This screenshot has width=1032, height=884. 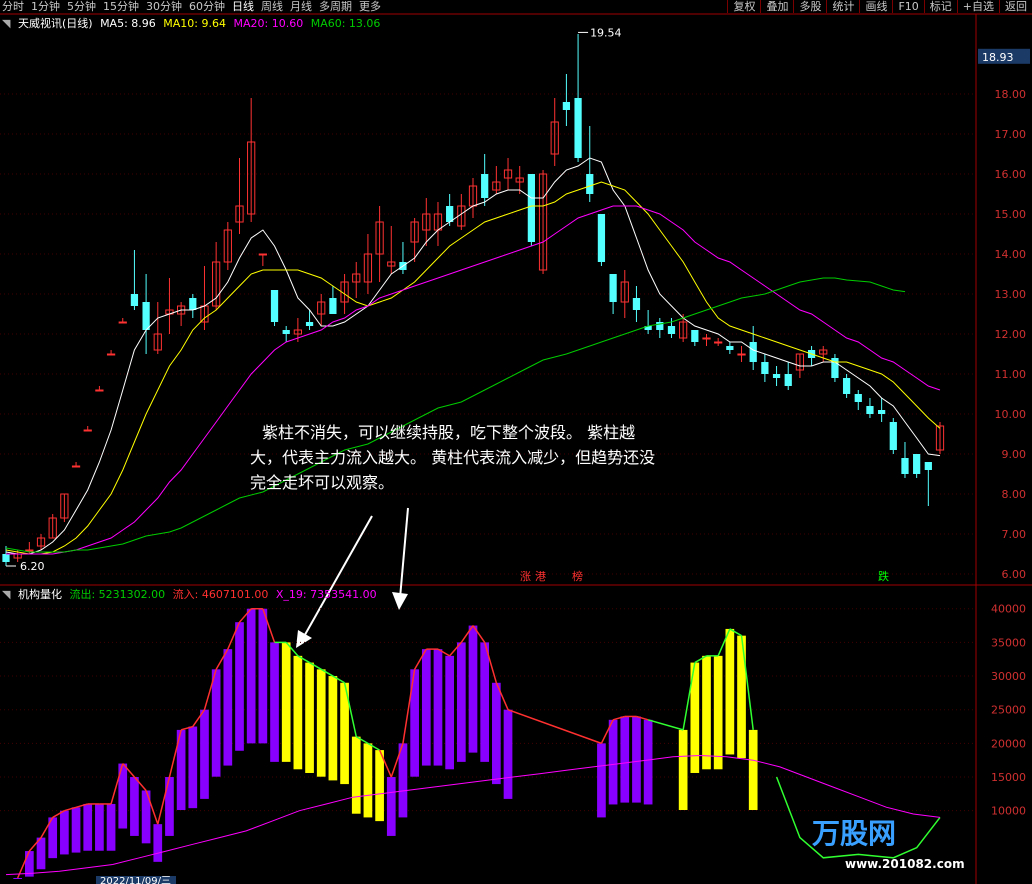 I want to click on event-tag-0: 涨, so click(x=525, y=576).